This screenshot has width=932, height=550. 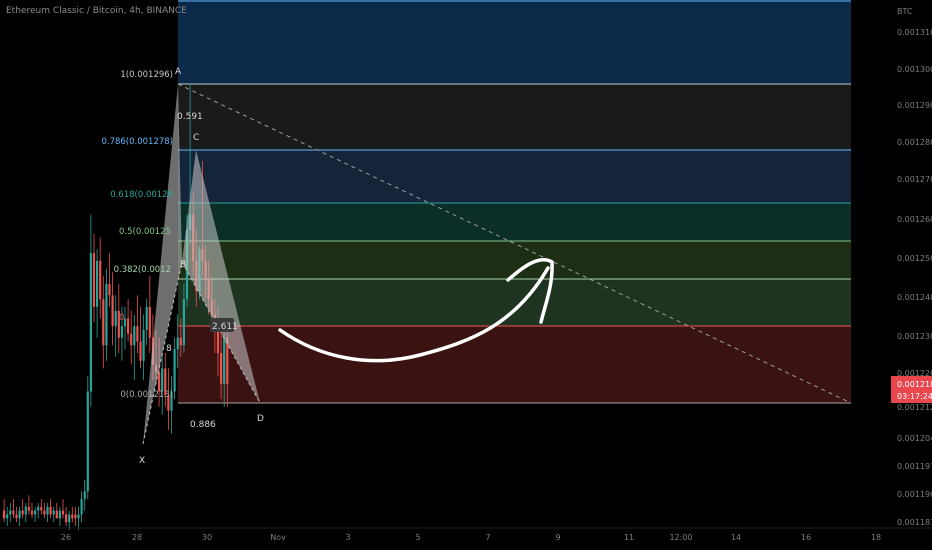 What do you see at coordinates (141, 195) in the screenshot?
I see `fib-label-0618: 0.618(0.00126` at bounding box center [141, 195].